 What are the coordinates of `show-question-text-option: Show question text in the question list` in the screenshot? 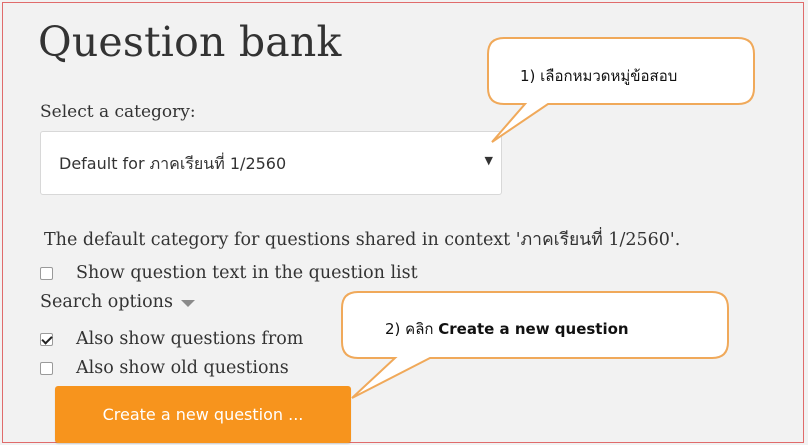 It's located at (229, 273).